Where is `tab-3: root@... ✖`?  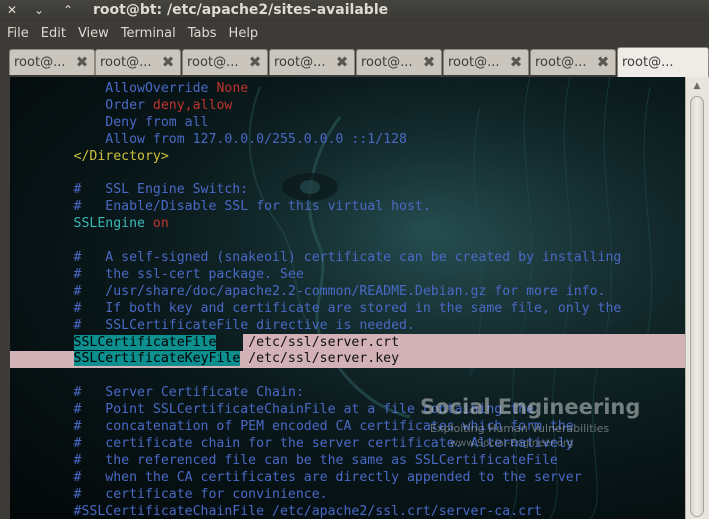
tab-3: root@... ✖ is located at coordinates (225, 62).